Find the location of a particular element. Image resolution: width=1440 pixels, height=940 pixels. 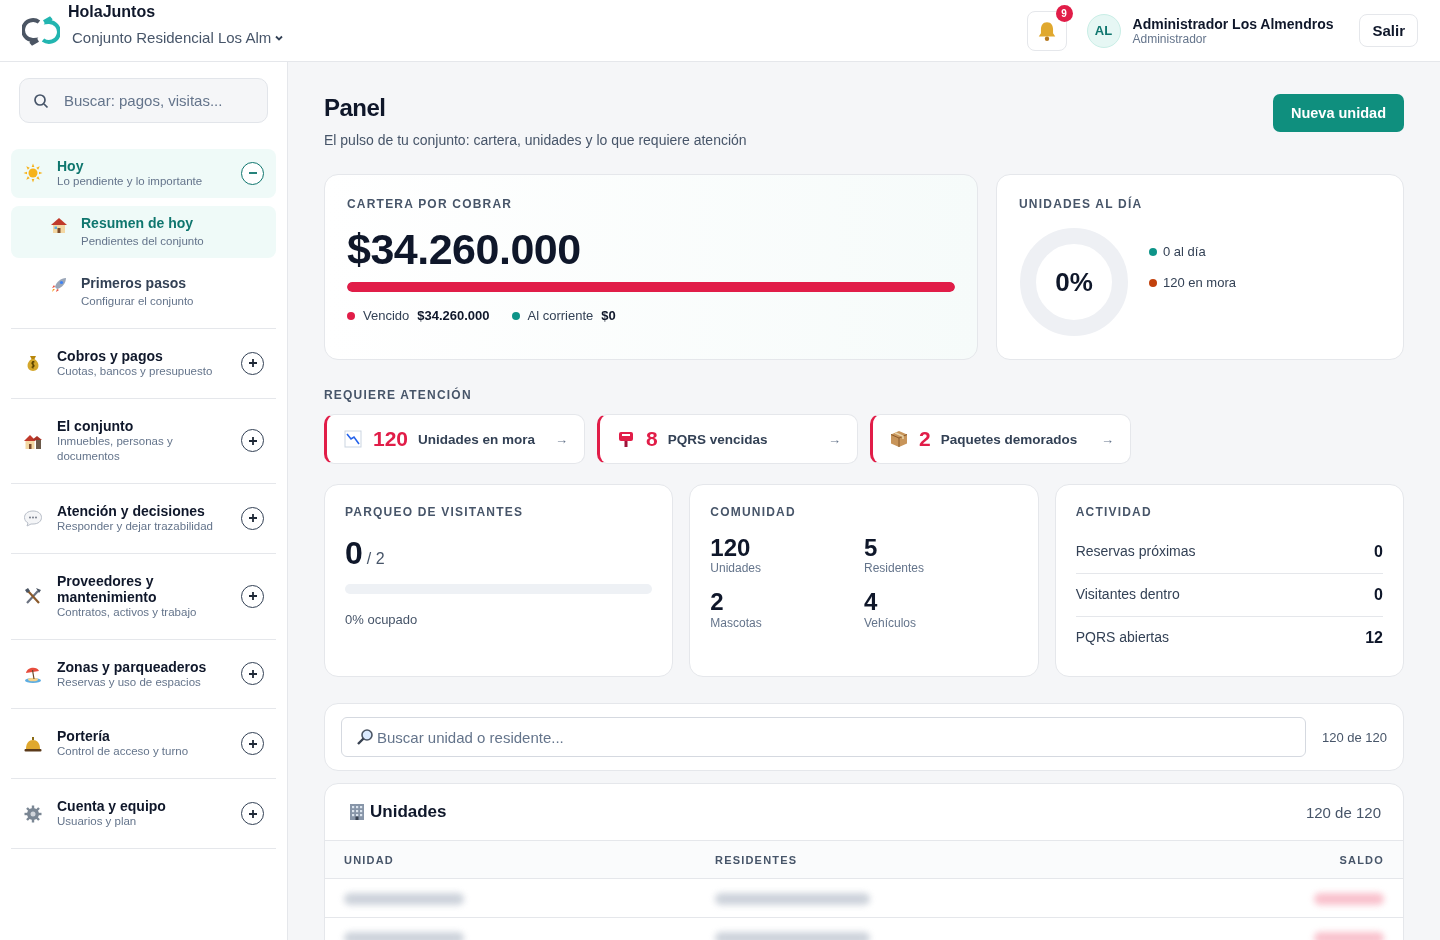

nav-section: Cobros y pagos Cuotas, bancos y presupuesto is located at coordinates (143, 363).